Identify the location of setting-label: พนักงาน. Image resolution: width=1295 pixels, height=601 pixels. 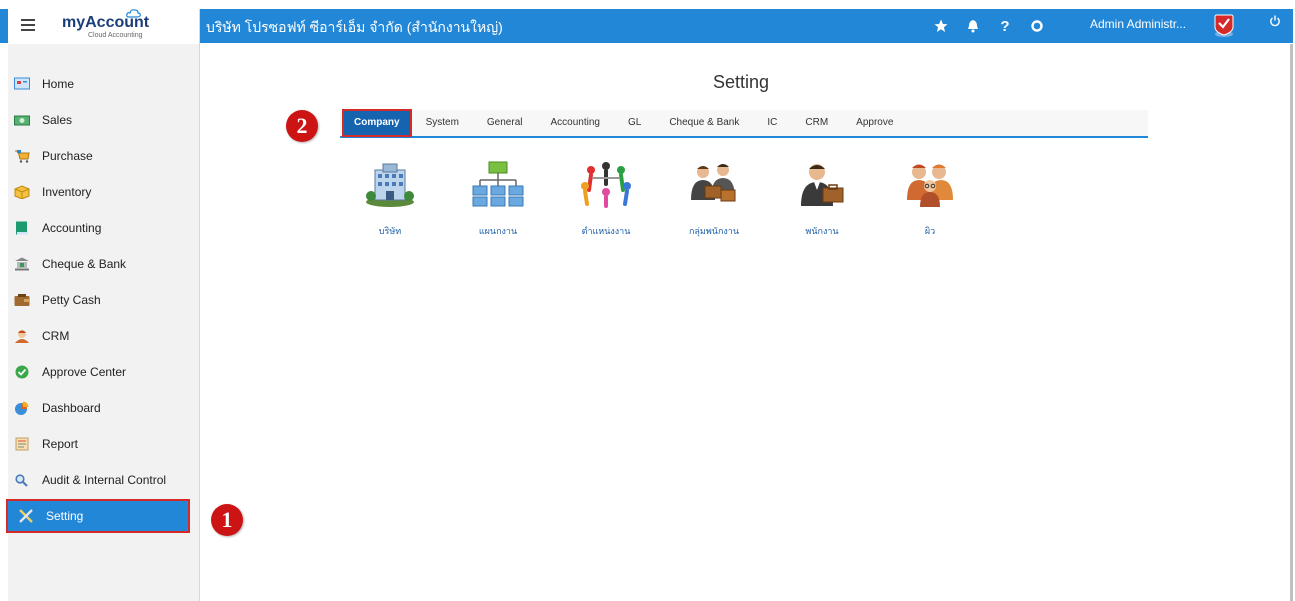
(822, 231).